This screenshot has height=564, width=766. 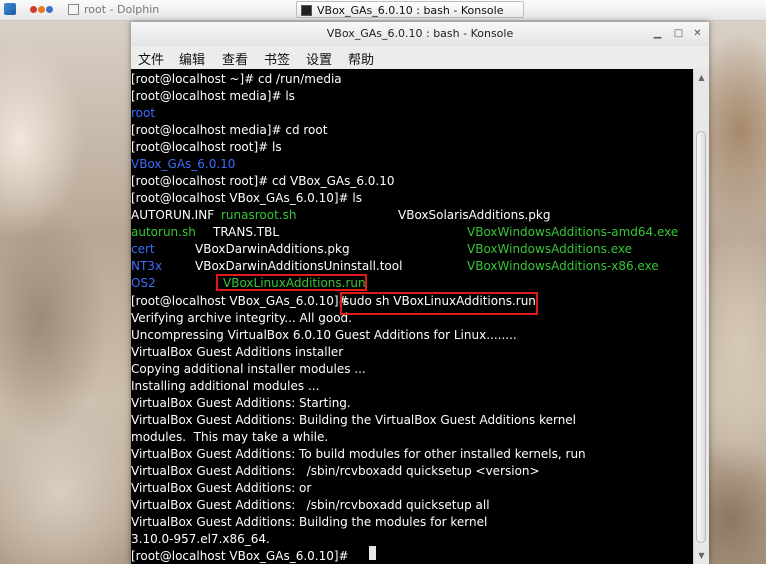 What do you see at coordinates (259, 215) in the screenshot?
I see `ls-entry: runasroot.sh` at bounding box center [259, 215].